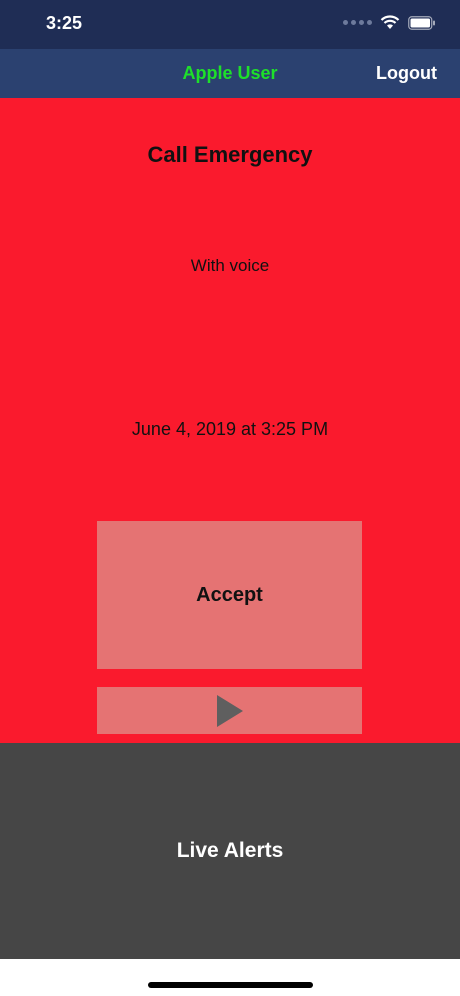 The width and height of the screenshot is (460, 996). I want to click on play-button, so click(229, 710).